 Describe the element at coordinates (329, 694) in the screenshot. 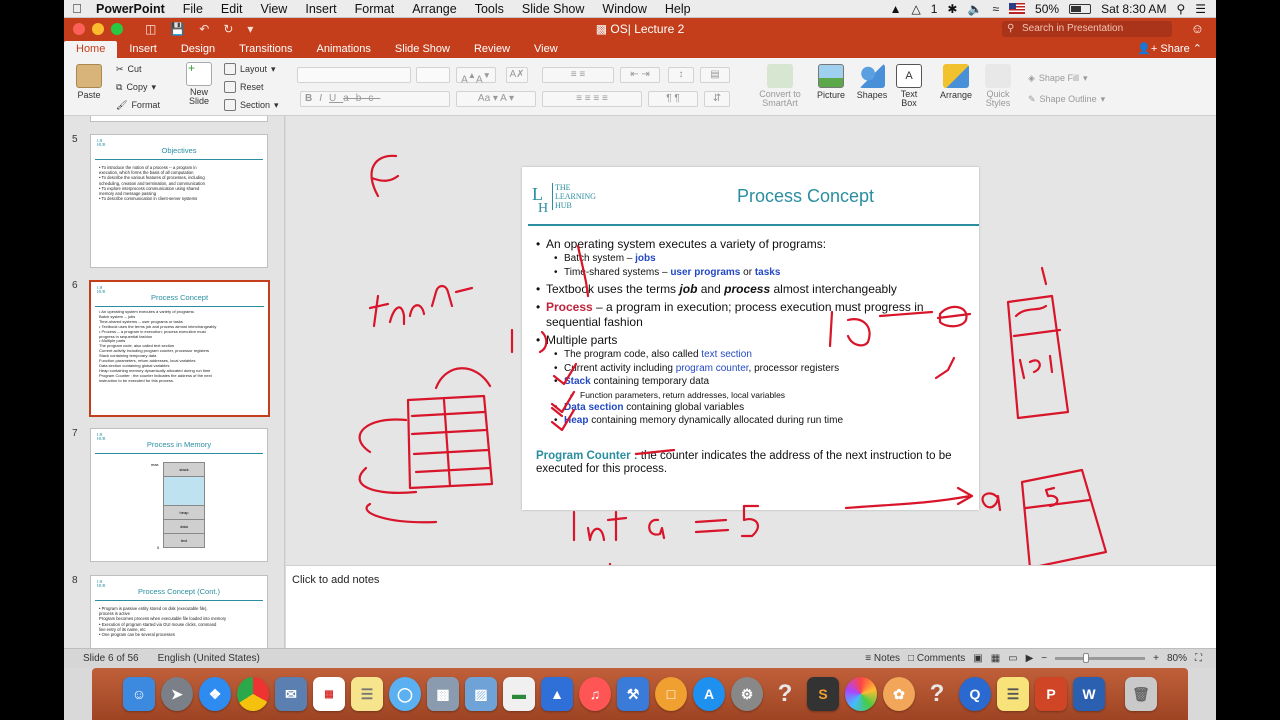

I see `calendar-icon: ▦` at that location.